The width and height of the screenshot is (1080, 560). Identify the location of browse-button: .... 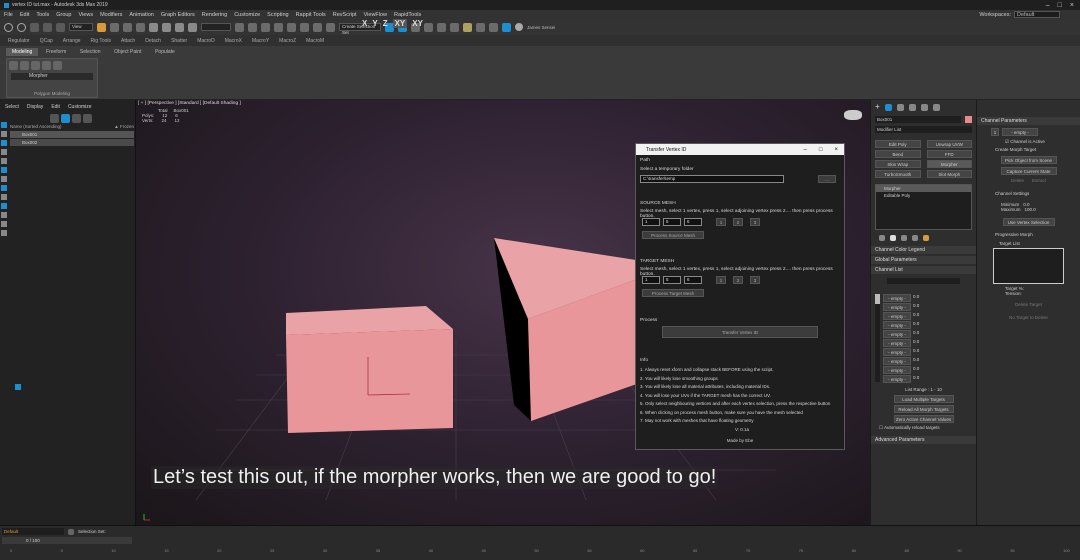
(827, 179).